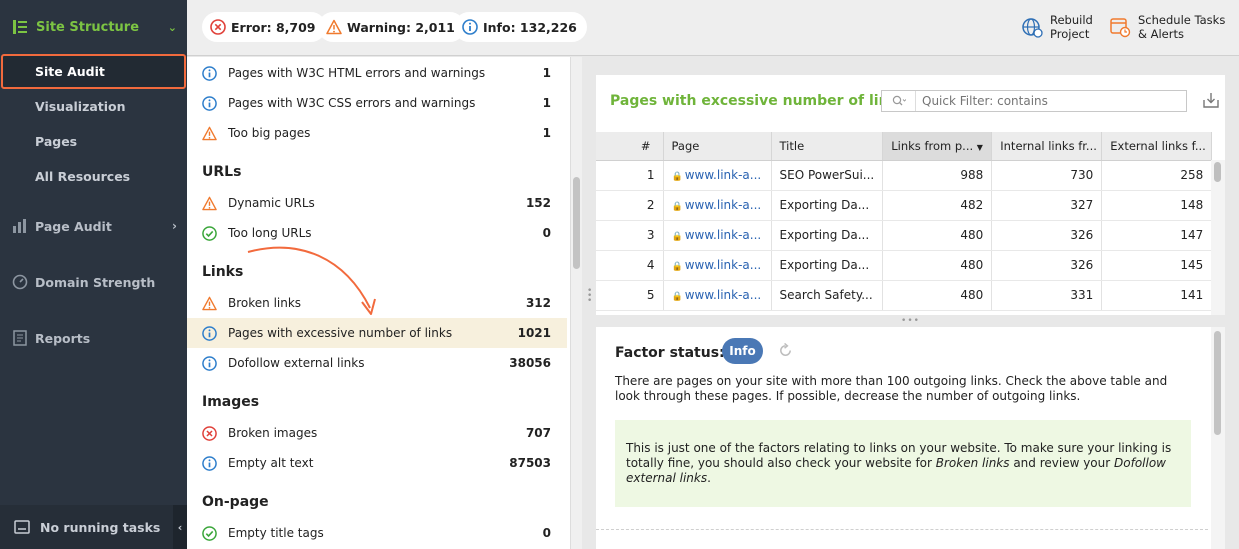 The image size is (1239, 549). I want to click on quick-filter, so click(1034, 101).